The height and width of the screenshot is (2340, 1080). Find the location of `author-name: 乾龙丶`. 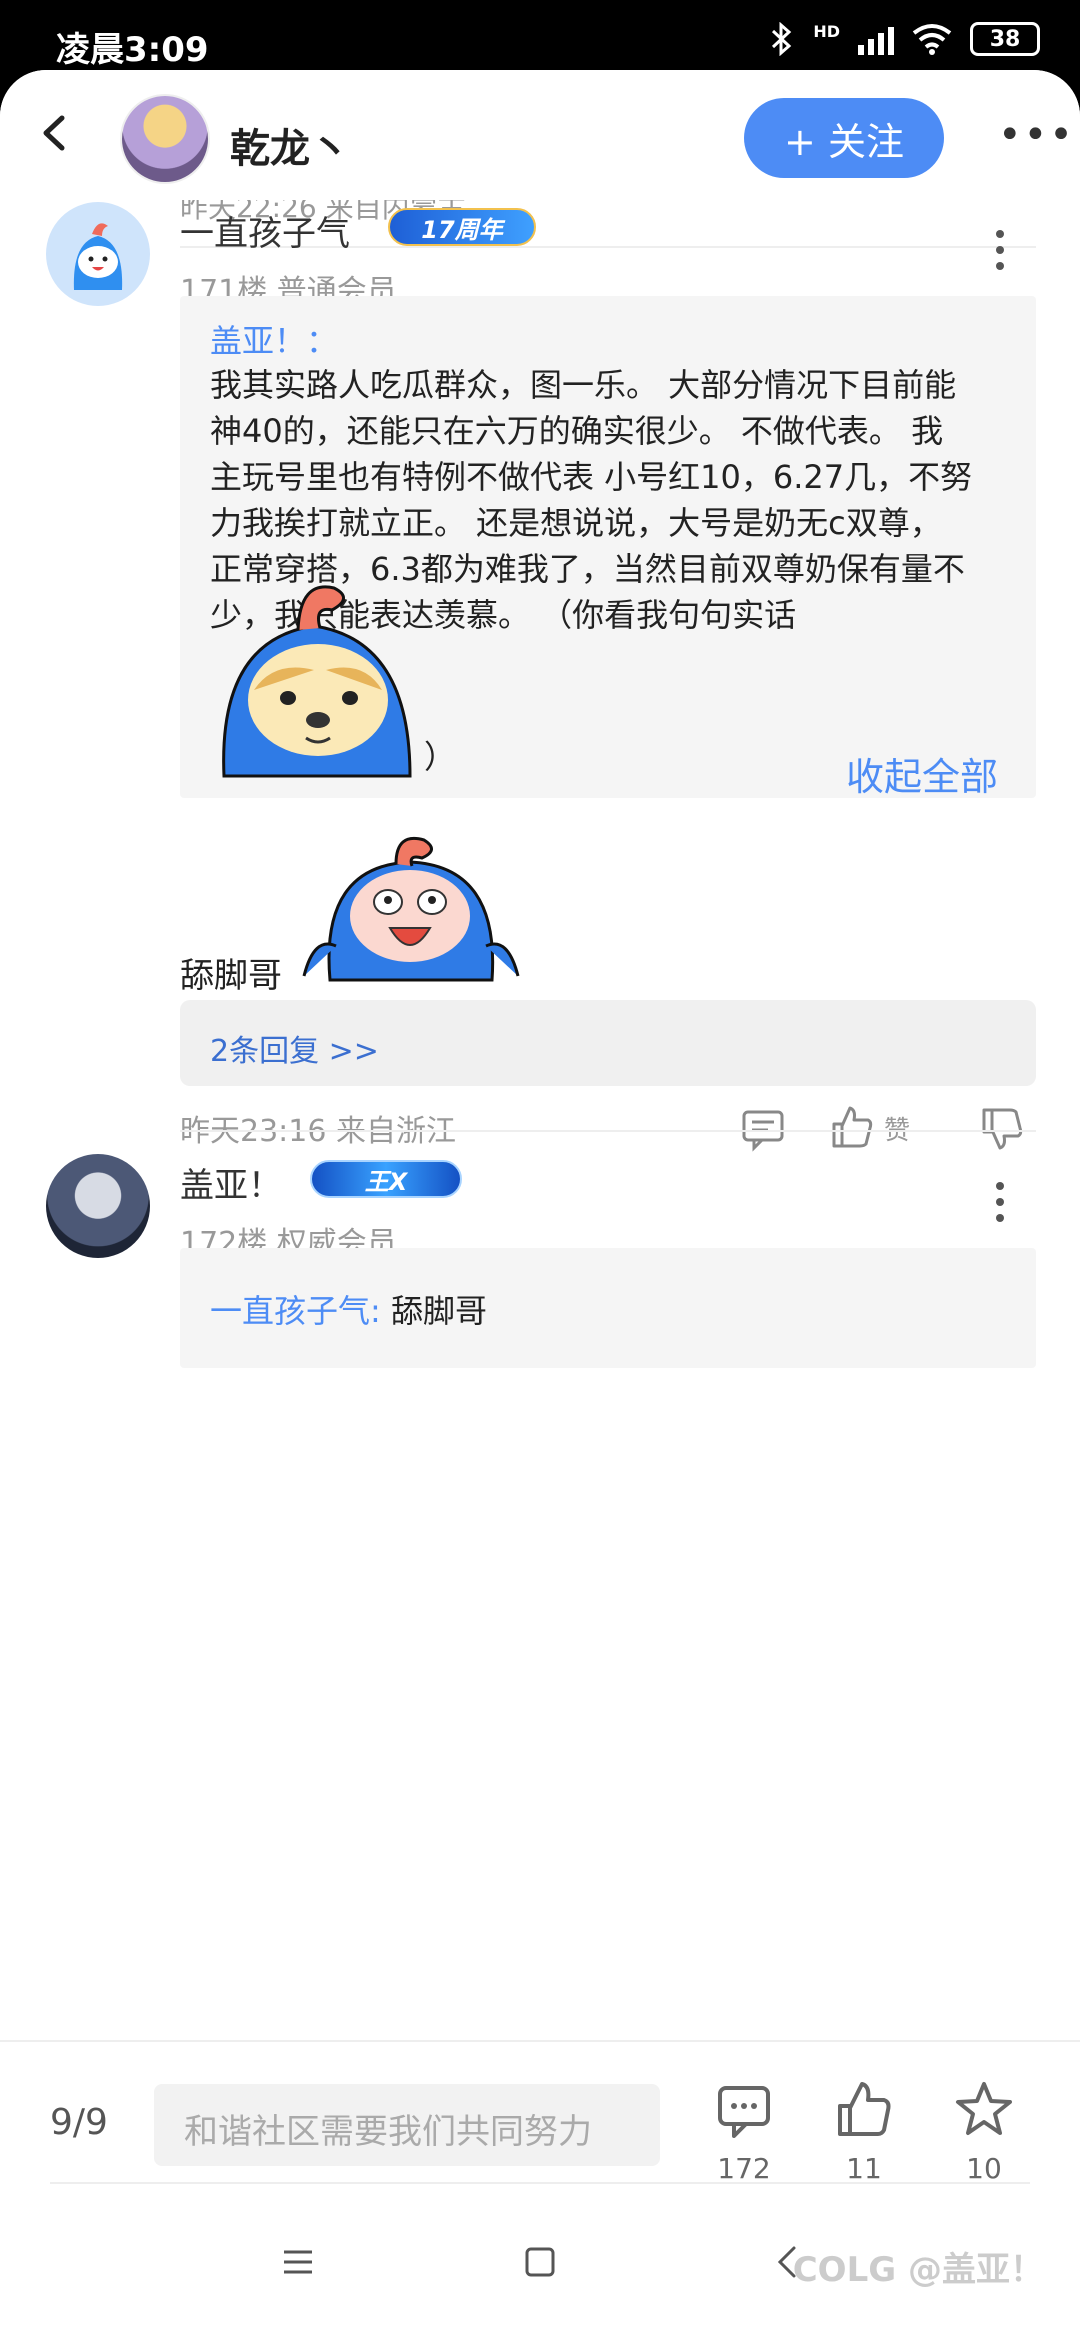

author-name: 乾龙丶 is located at coordinates (290, 145).